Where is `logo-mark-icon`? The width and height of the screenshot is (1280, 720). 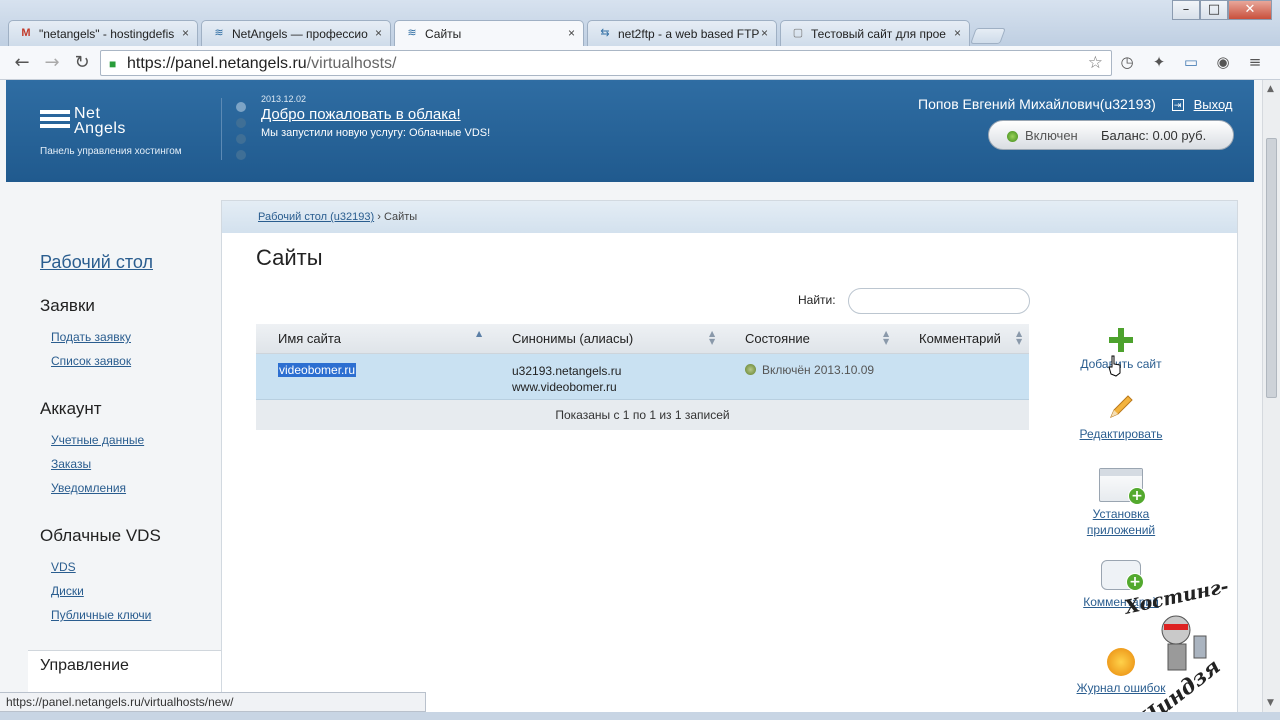
logo-mark-icon is located at coordinates (55, 122).